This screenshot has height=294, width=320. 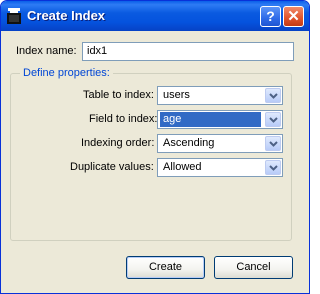 I want to click on table-to-index-select: users, so click(x=220, y=95).